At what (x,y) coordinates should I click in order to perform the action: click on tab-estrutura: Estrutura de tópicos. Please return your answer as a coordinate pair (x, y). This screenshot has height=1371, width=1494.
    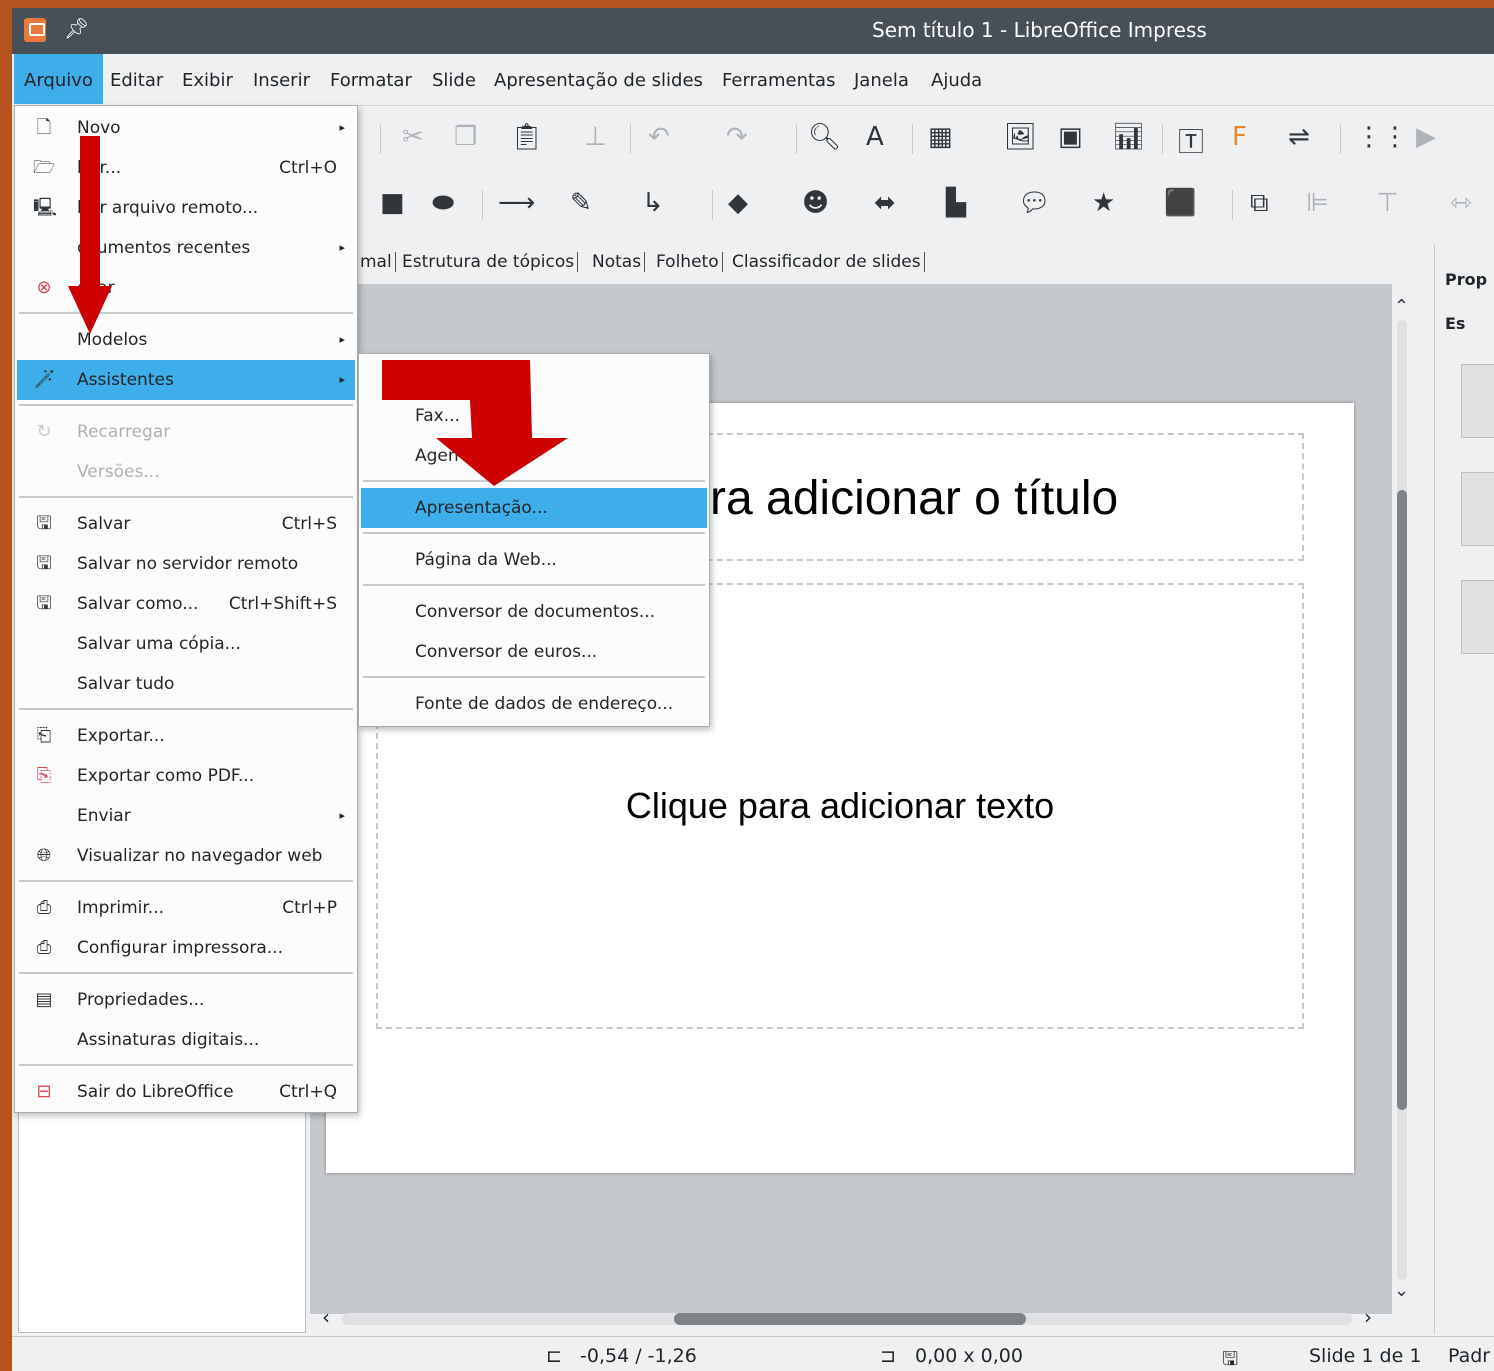
    Looking at the image, I should click on (489, 262).